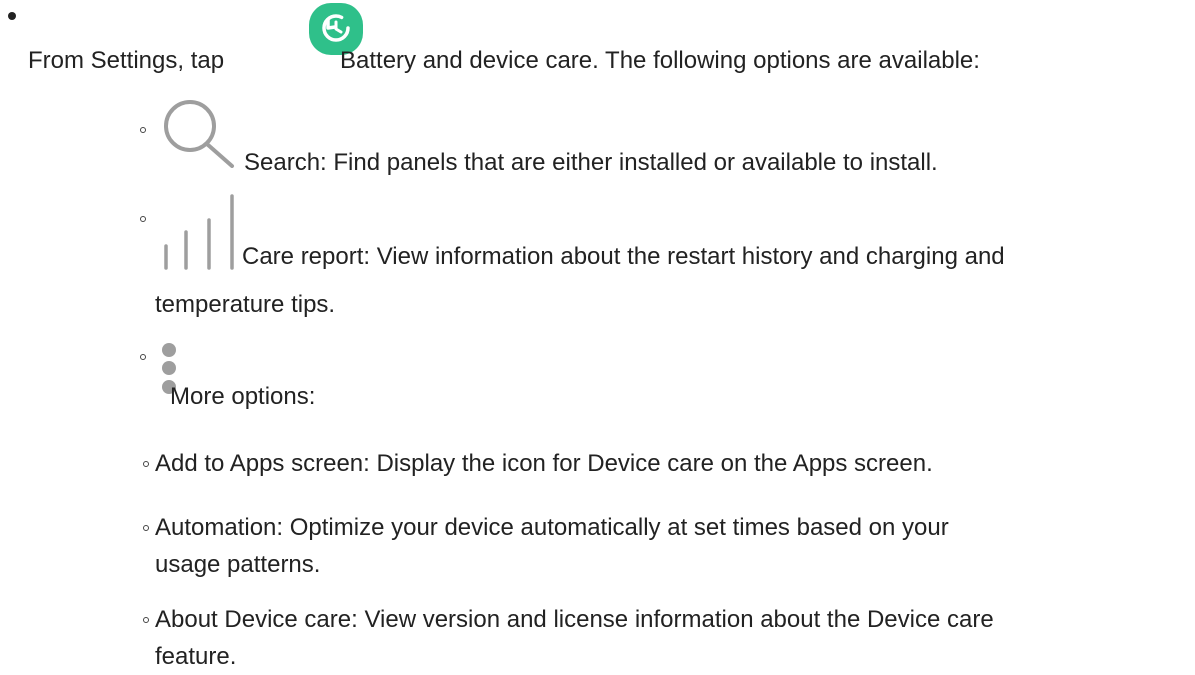 This screenshot has height=675, width=1195. Describe the element at coordinates (199, 232) in the screenshot. I see `care-report-icon` at that location.